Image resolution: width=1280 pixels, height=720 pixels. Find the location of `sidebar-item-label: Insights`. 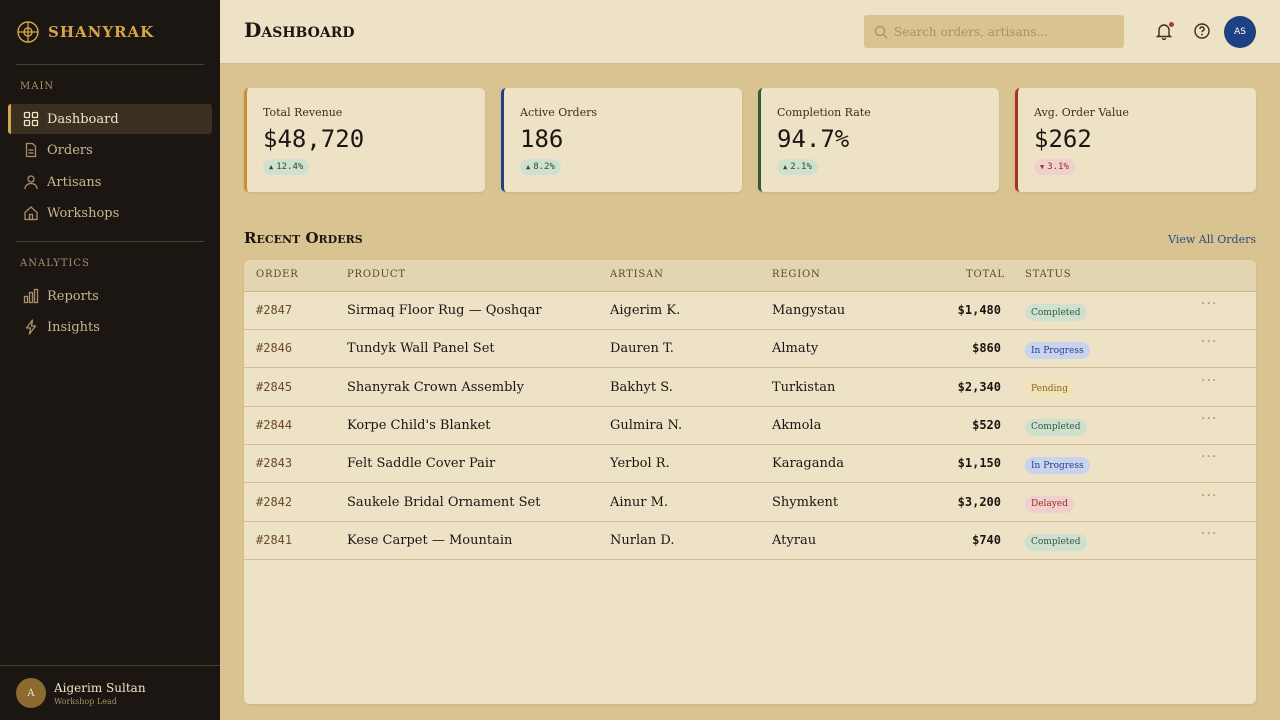

sidebar-item-label: Insights is located at coordinates (73, 327).